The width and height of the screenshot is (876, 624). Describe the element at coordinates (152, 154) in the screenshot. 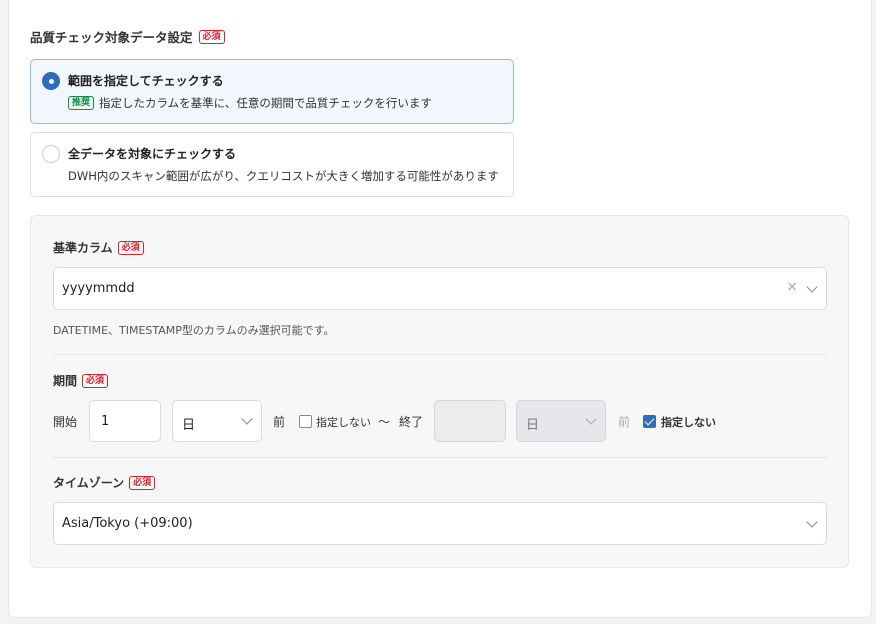

I see `option-all-title: 全データを対象にチェックする` at that location.